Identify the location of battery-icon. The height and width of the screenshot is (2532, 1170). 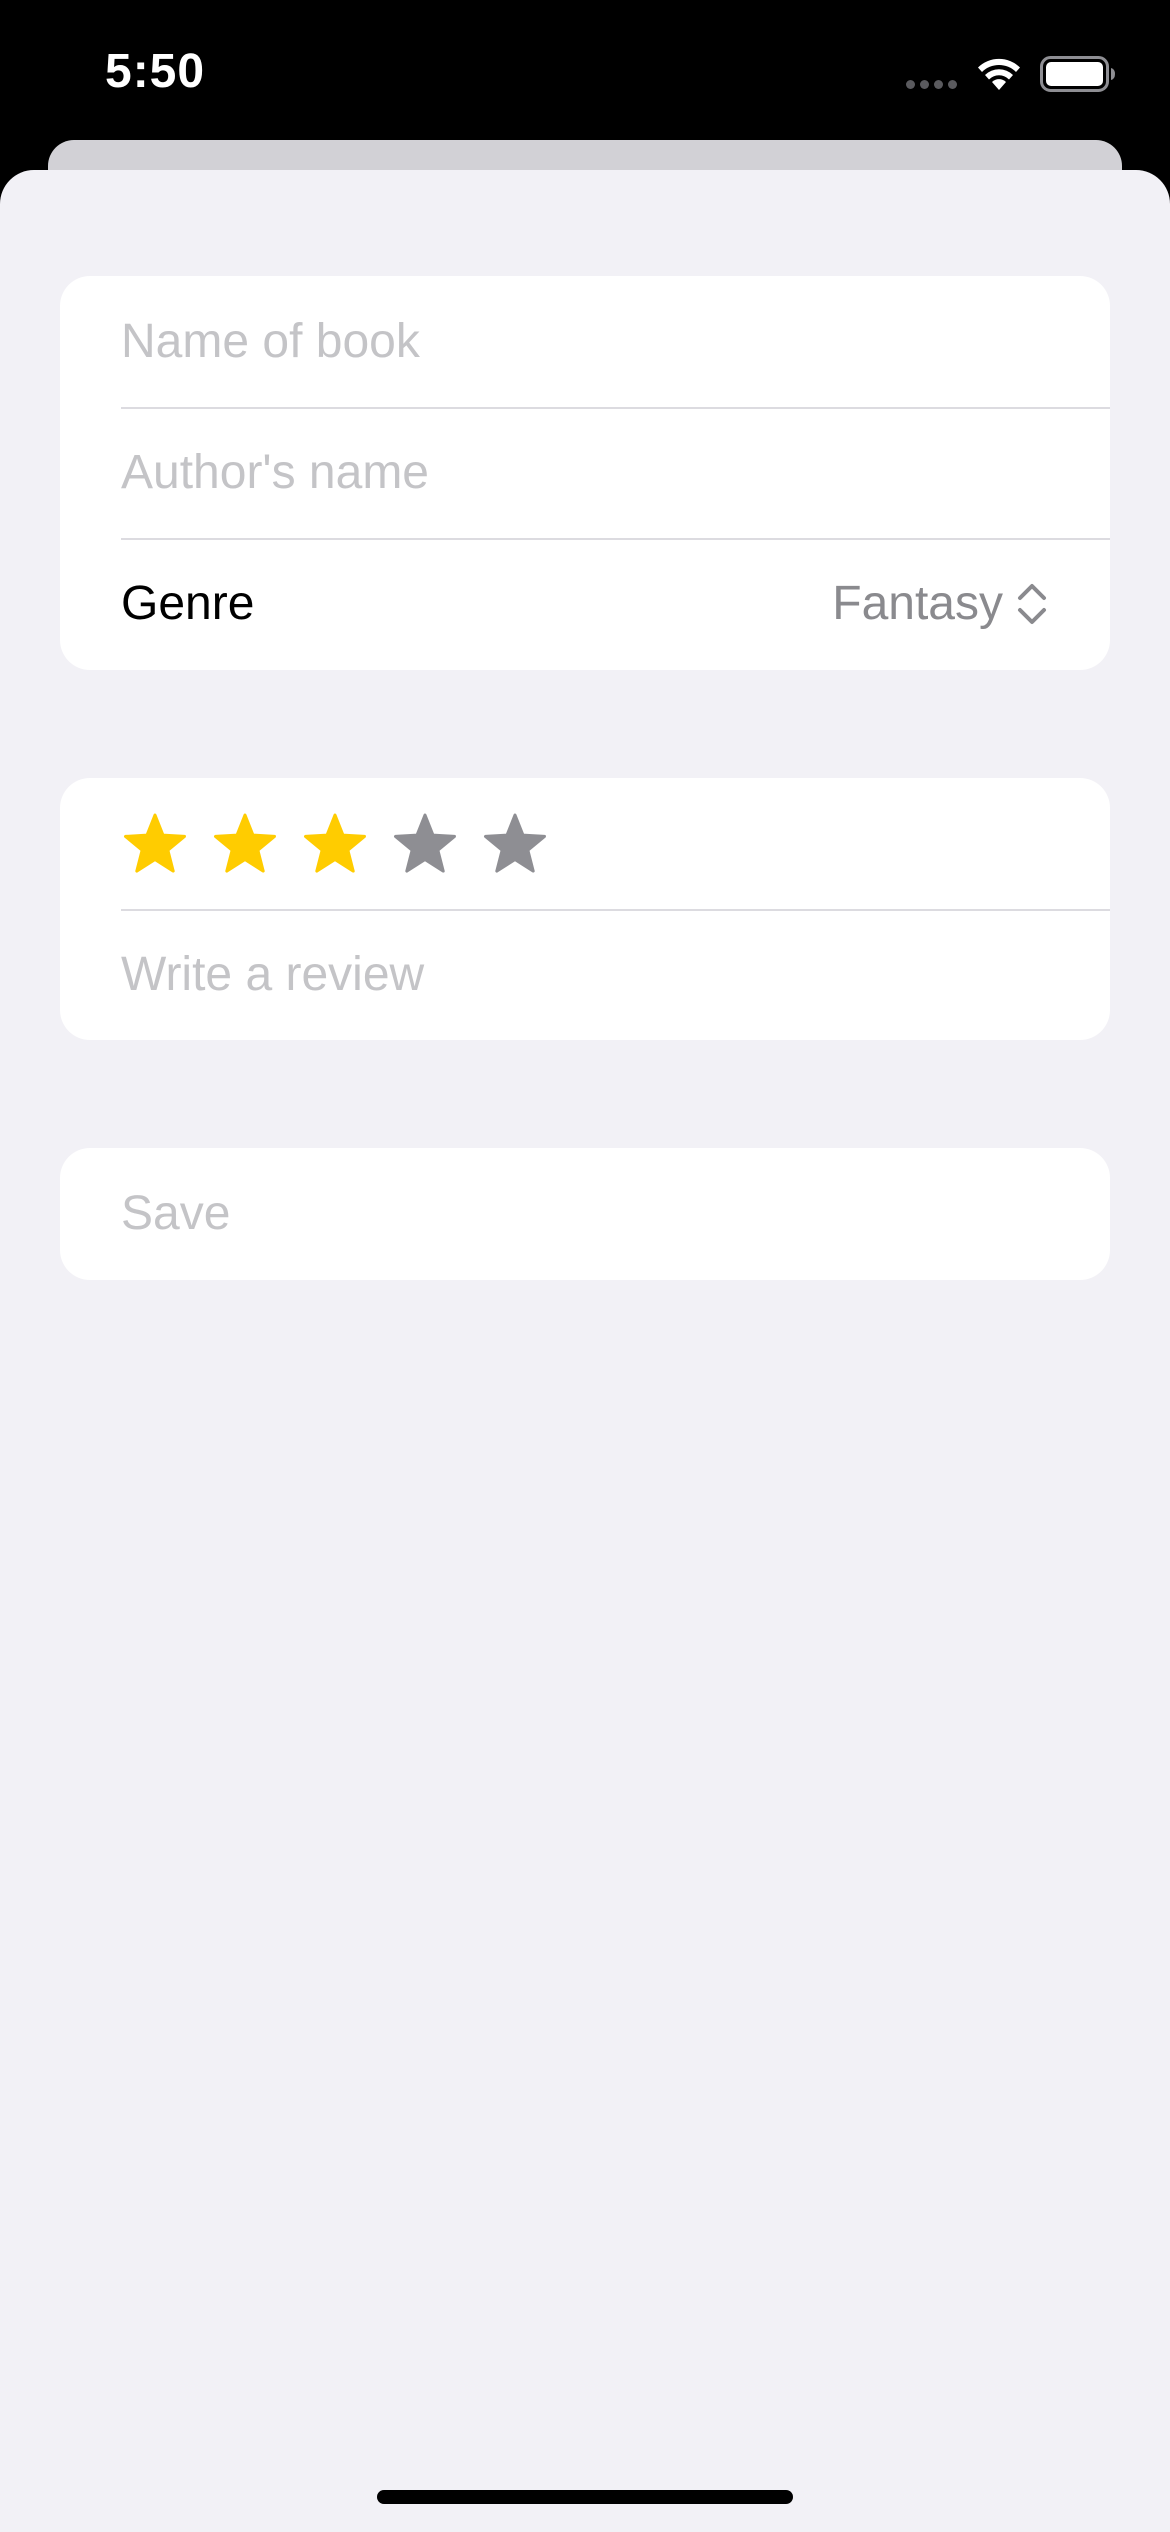
(1077, 74).